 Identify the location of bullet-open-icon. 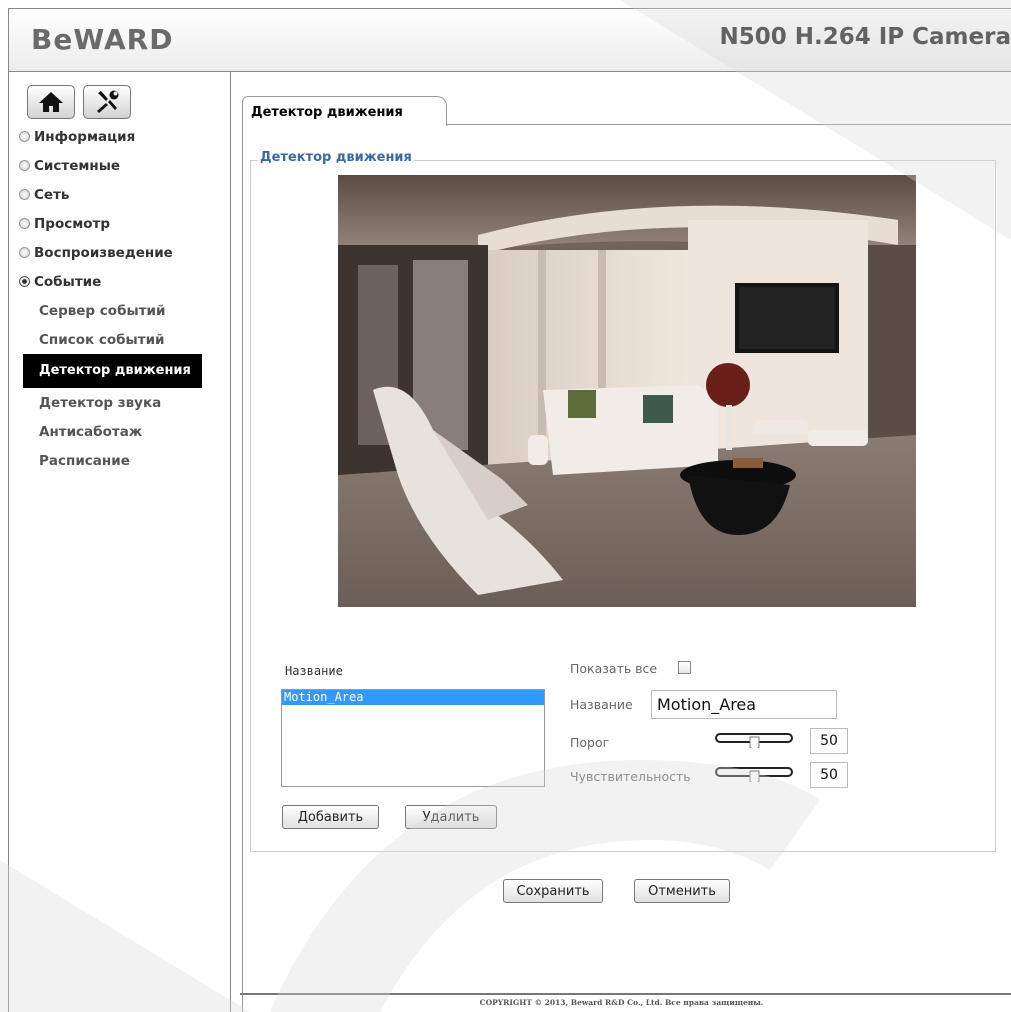
(24, 281).